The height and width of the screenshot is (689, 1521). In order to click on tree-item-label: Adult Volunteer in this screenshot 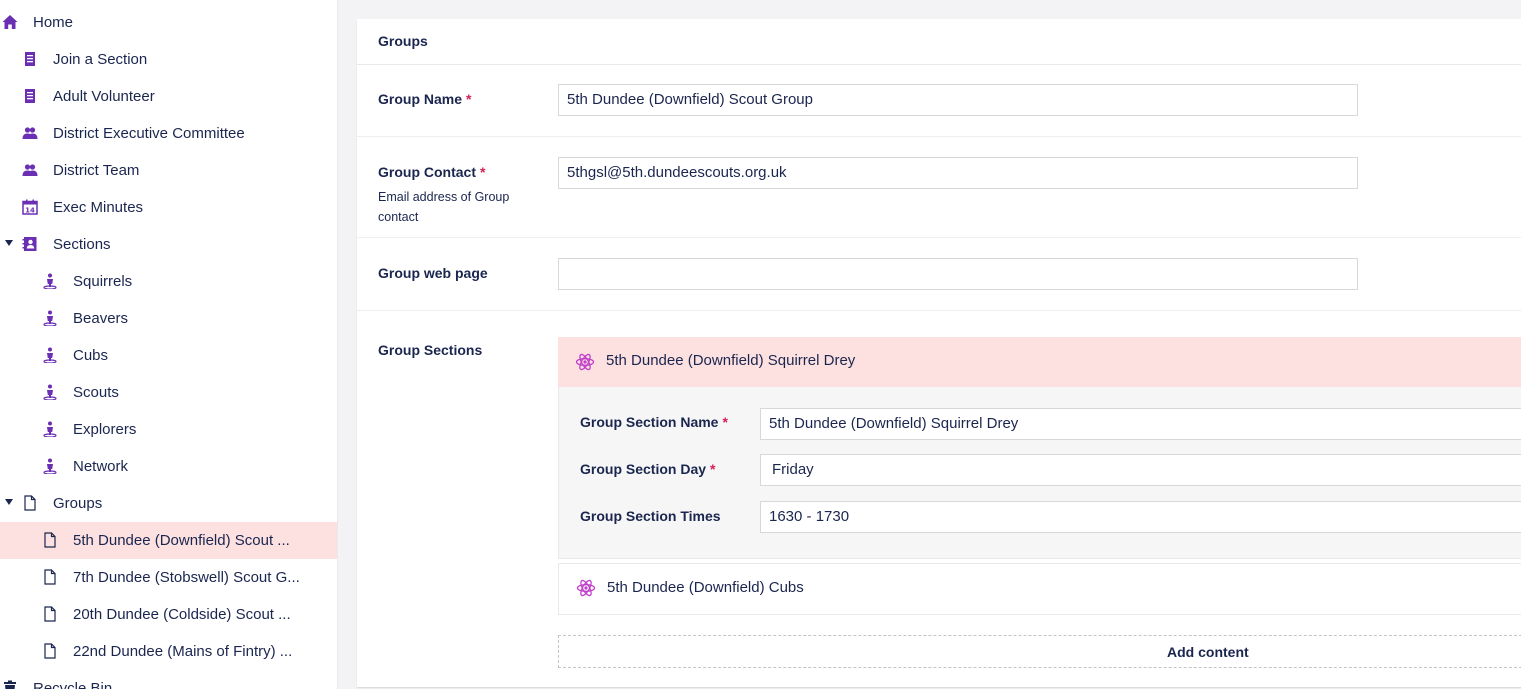, I will do `click(104, 96)`.